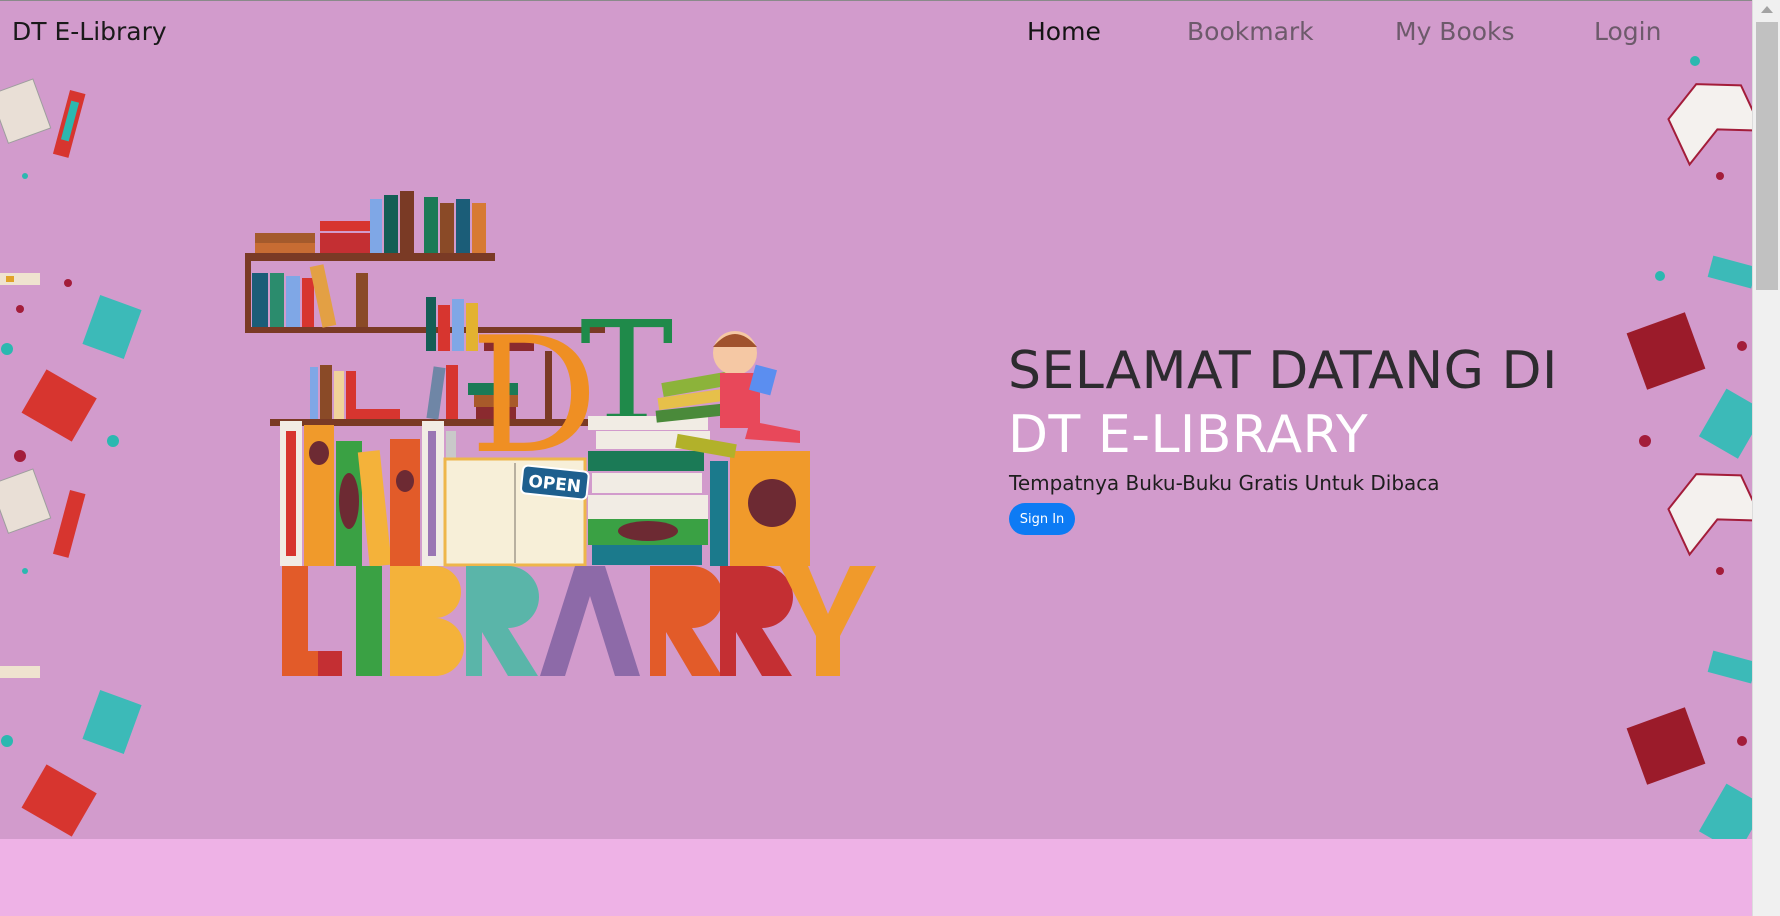 The image size is (1780, 916). I want to click on nav-my-books: My Books, so click(1455, 31).